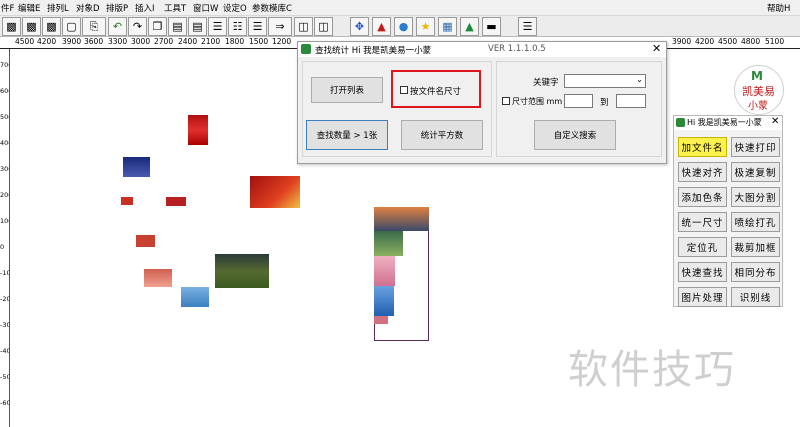 The image size is (800, 427). Describe the element at coordinates (575, 135) in the screenshot. I see `custom-search-button: 自定义搜索` at that location.